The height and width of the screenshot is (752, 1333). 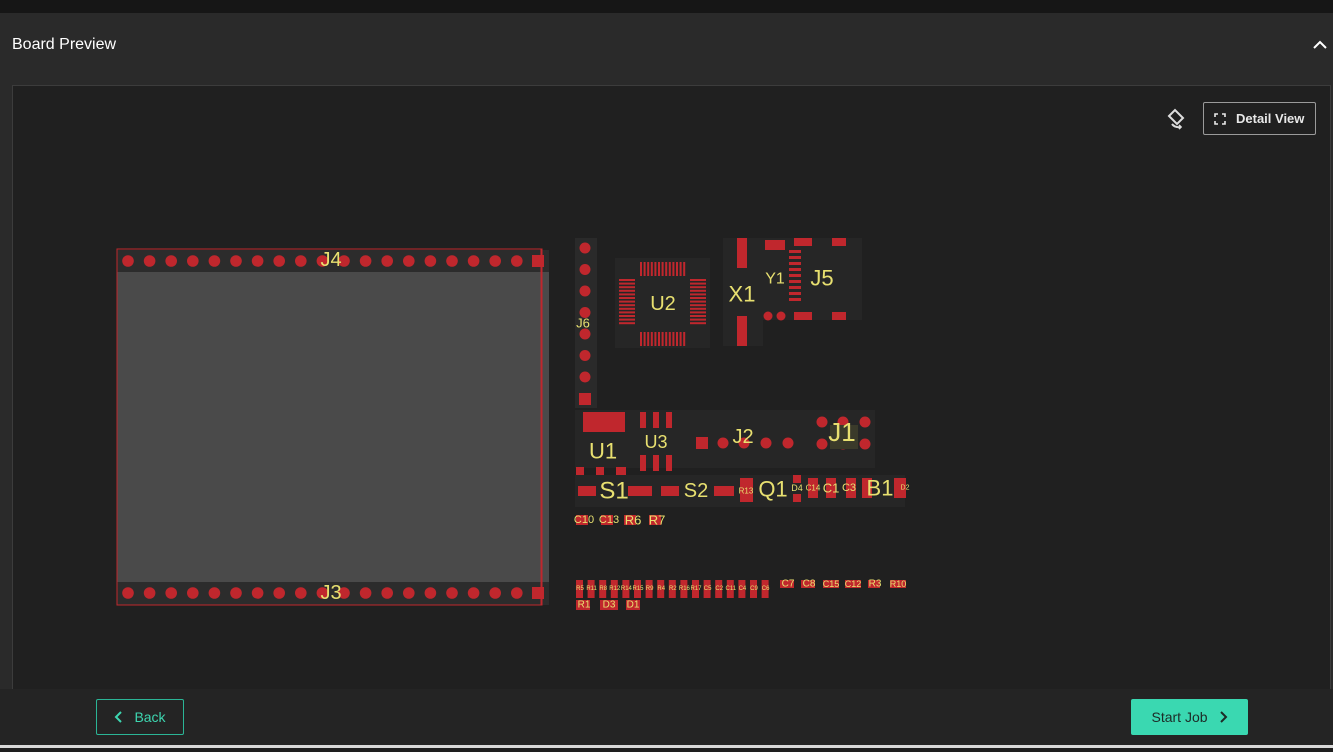 What do you see at coordinates (742, 253) in the screenshot?
I see `x1-pad` at bounding box center [742, 253].